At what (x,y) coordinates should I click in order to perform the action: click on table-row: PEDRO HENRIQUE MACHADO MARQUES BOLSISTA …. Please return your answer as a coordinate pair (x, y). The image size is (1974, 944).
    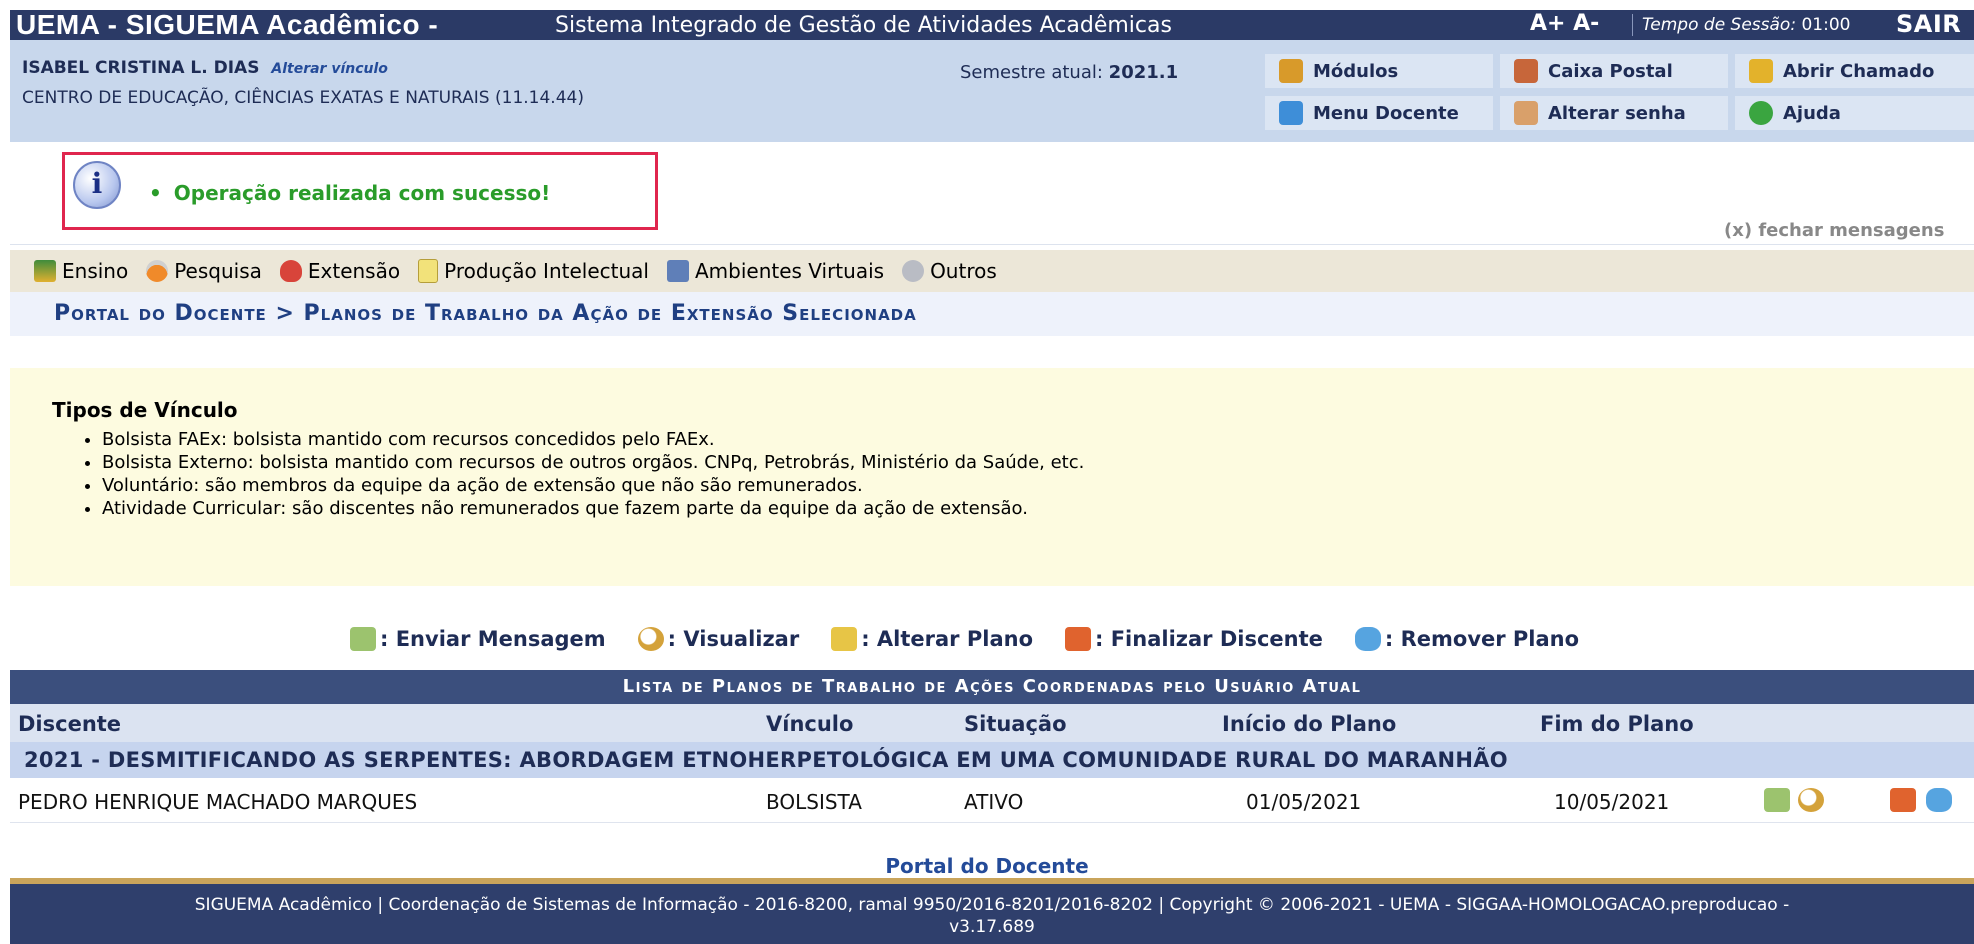
    Looking at the image, I should click on (992, 800).